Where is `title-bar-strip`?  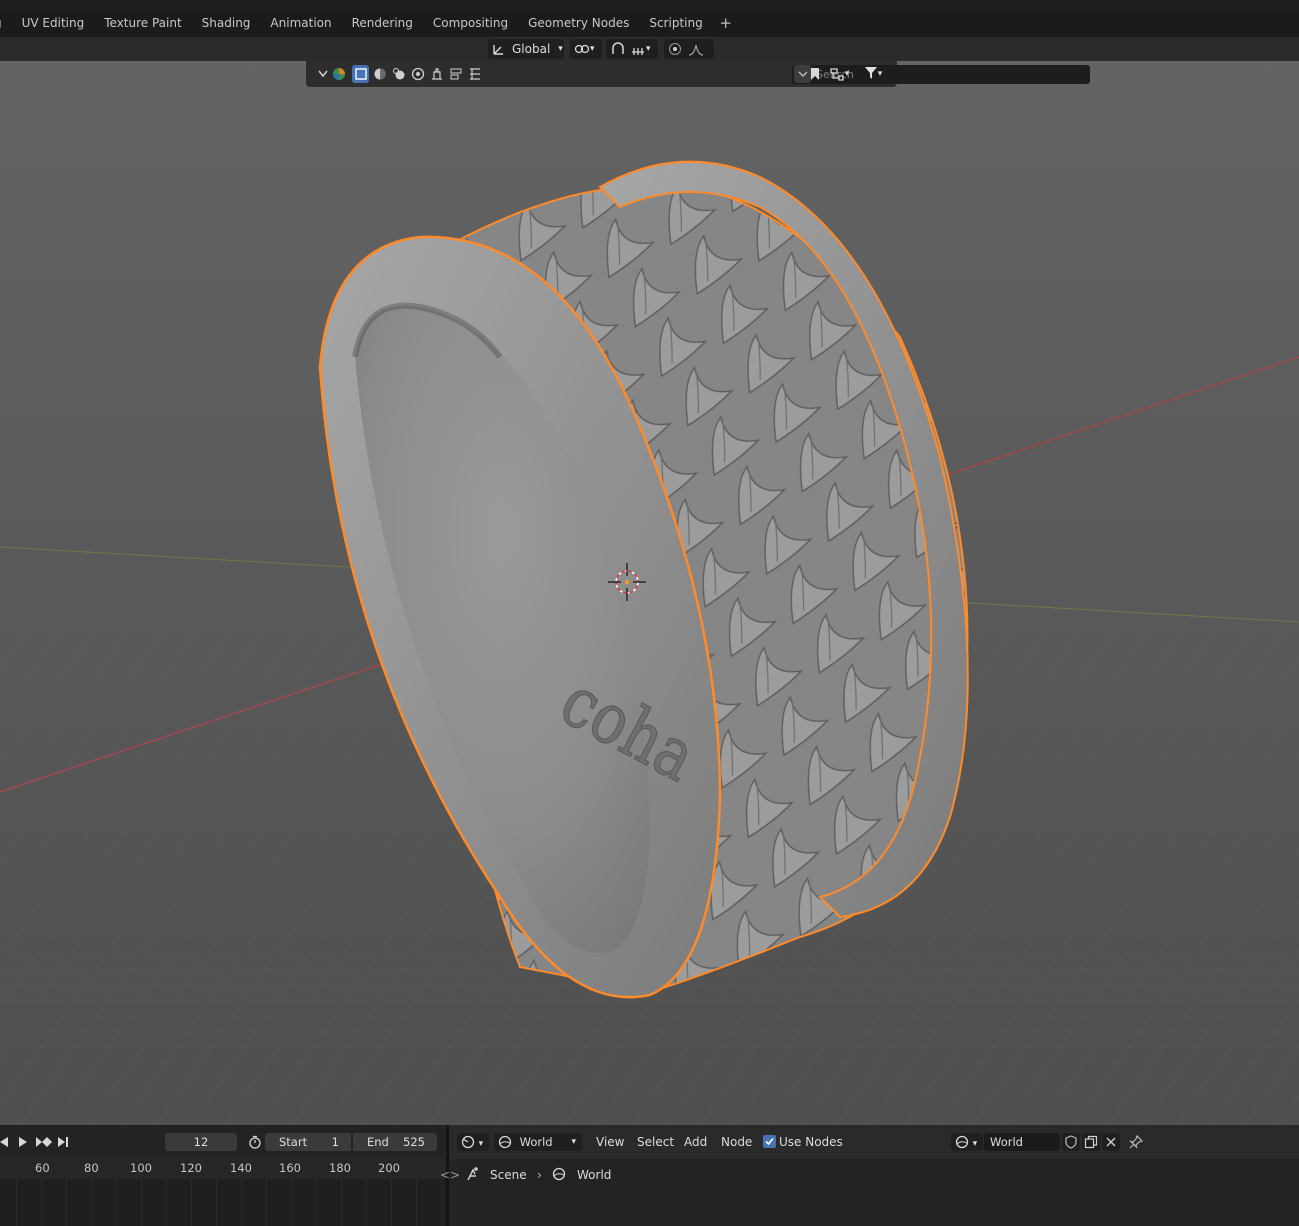 title-bar-strip is located at coordinates (649, 5).